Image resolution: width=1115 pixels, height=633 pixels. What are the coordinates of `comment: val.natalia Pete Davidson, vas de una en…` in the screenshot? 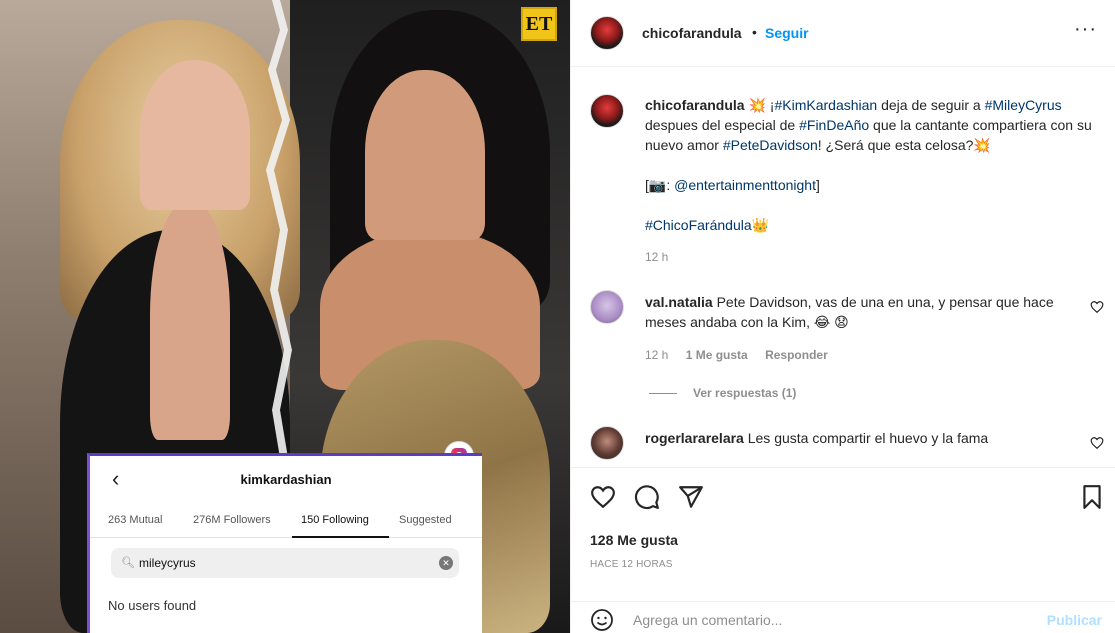 It's located at (855, 312).